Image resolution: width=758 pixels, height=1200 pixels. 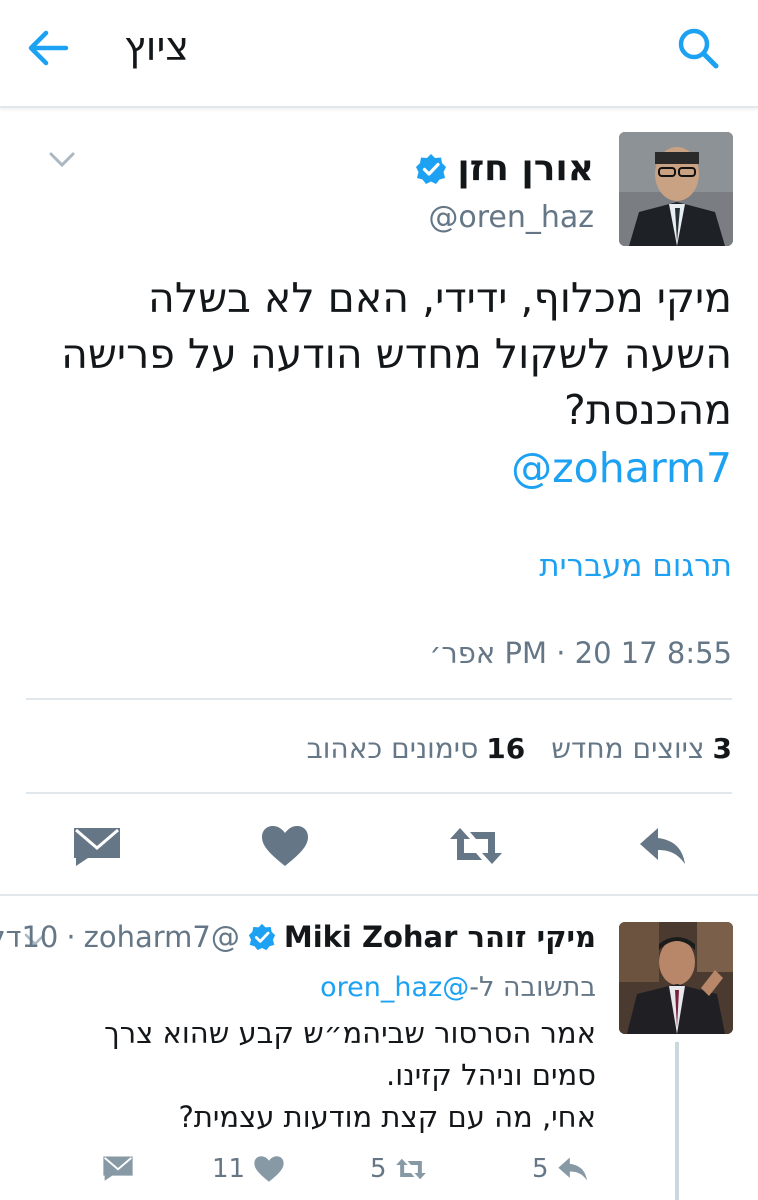 I want to click on retweets-stat: 3ציוצים מחדש, so click(x=641, y=748).